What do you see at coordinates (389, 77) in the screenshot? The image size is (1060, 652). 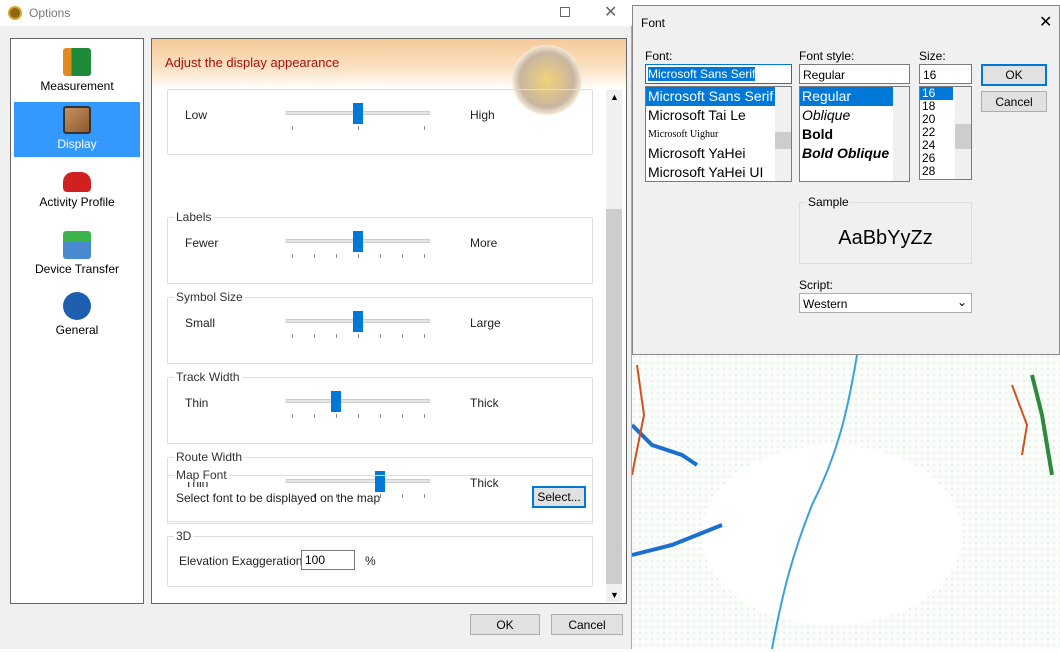 I see `panel-banner: Adjust the display appearance` at bounding box center [389, 77].